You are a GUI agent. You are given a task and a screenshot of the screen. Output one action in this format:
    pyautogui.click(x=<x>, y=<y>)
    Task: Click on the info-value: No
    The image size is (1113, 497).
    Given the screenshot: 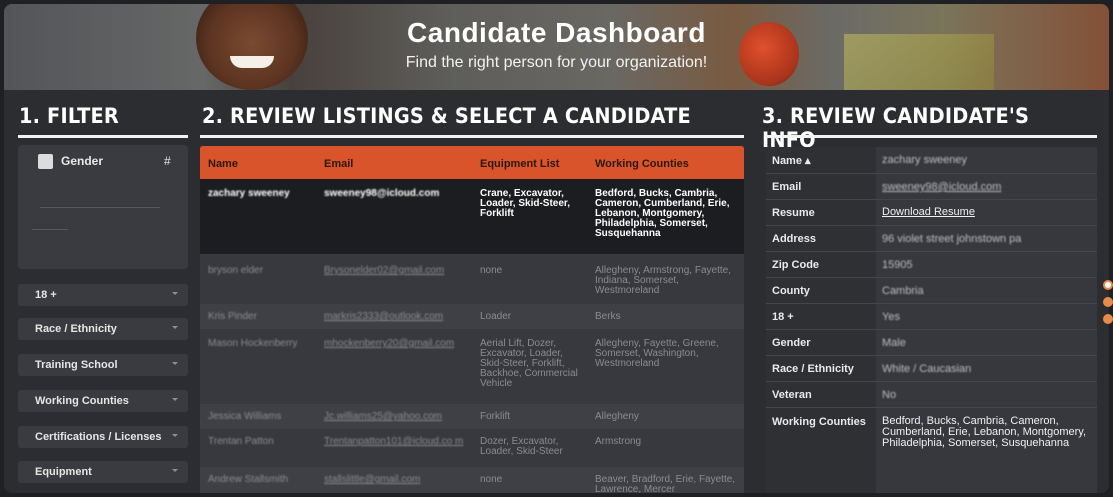 What is the action you would take?
    pyautogui.click(x=889, y=395)
    